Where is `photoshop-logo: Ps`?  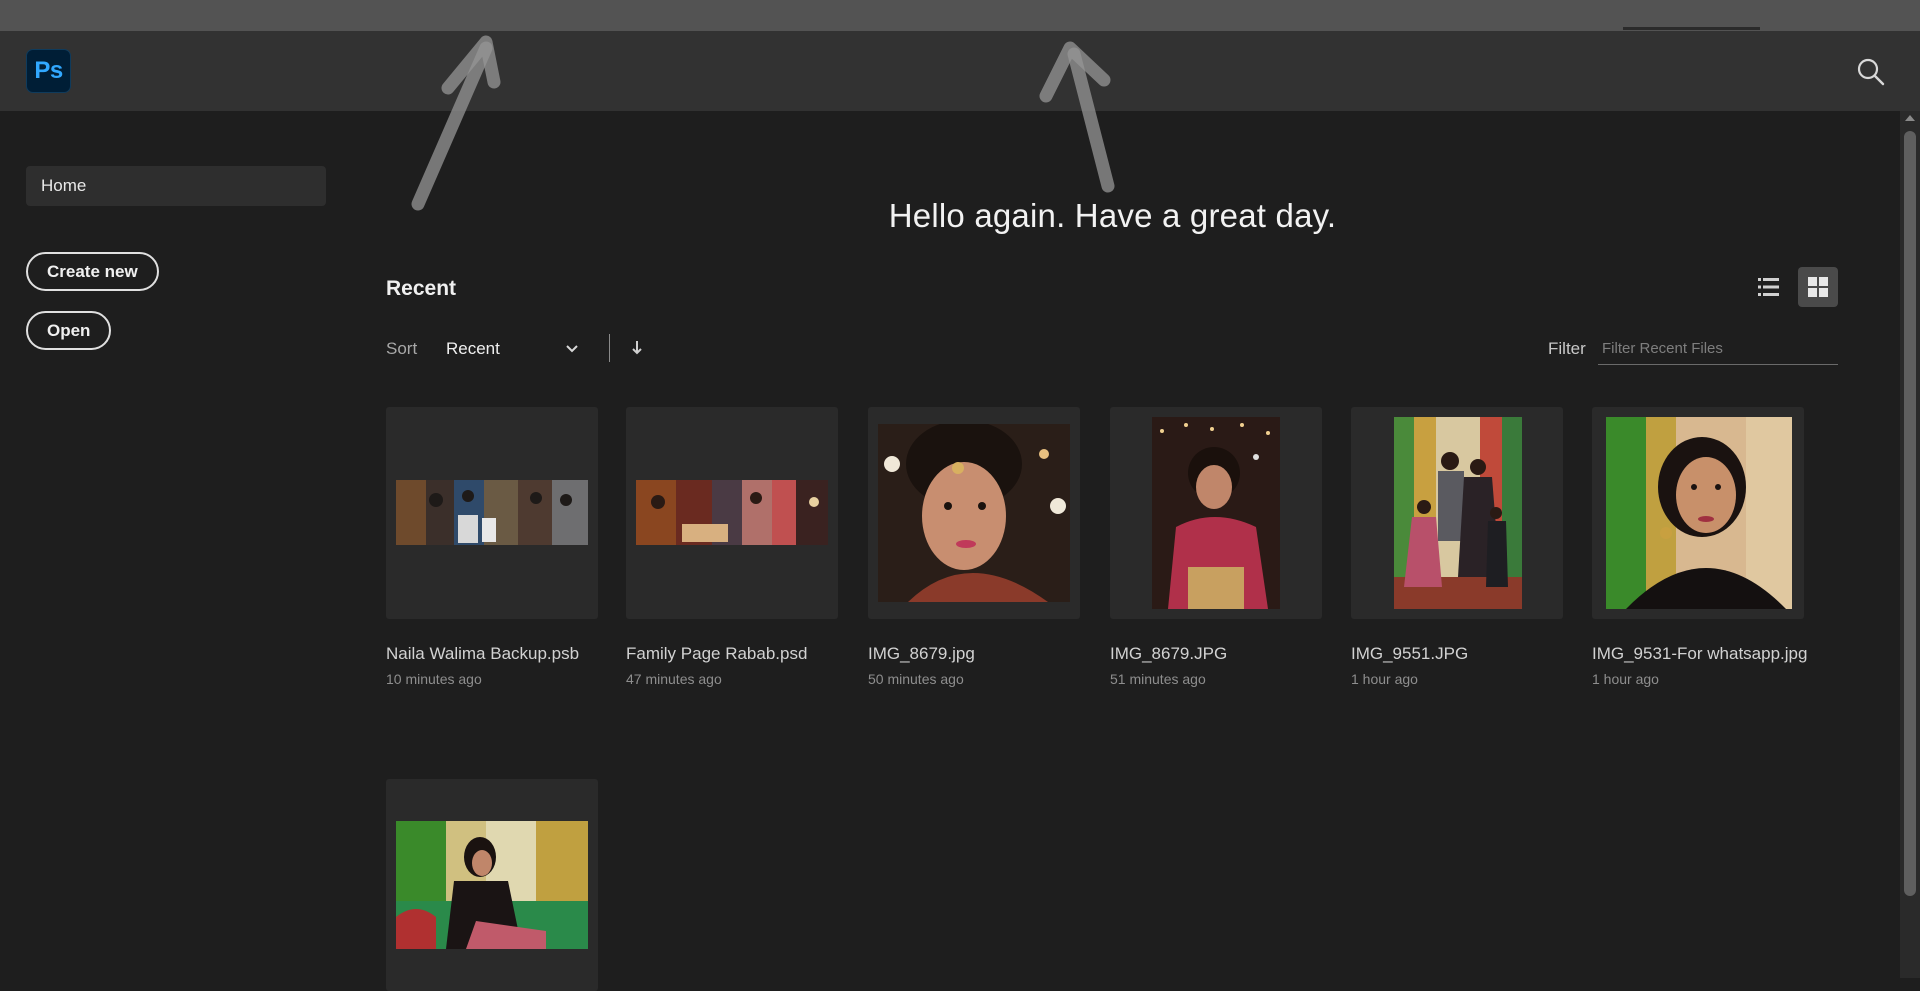 photoshop-logo: Ps is located at coordinates (48, 71).